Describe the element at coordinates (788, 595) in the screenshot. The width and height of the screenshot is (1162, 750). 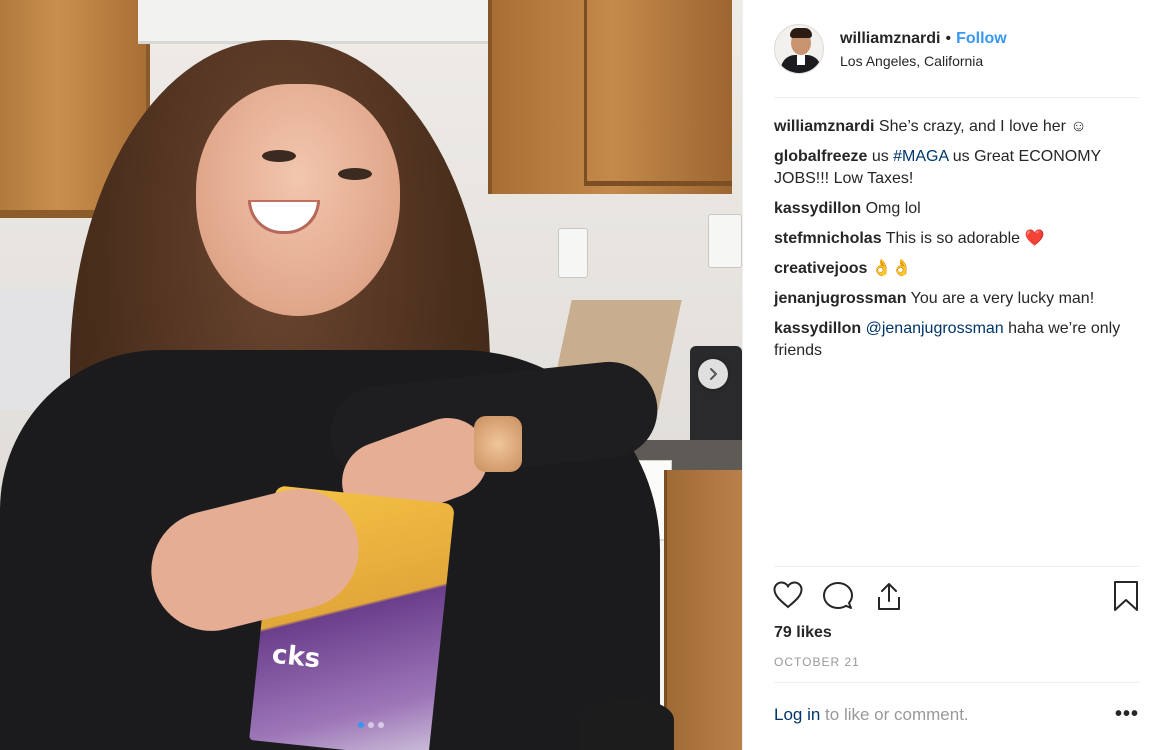
I see `heart-icon` at that location.